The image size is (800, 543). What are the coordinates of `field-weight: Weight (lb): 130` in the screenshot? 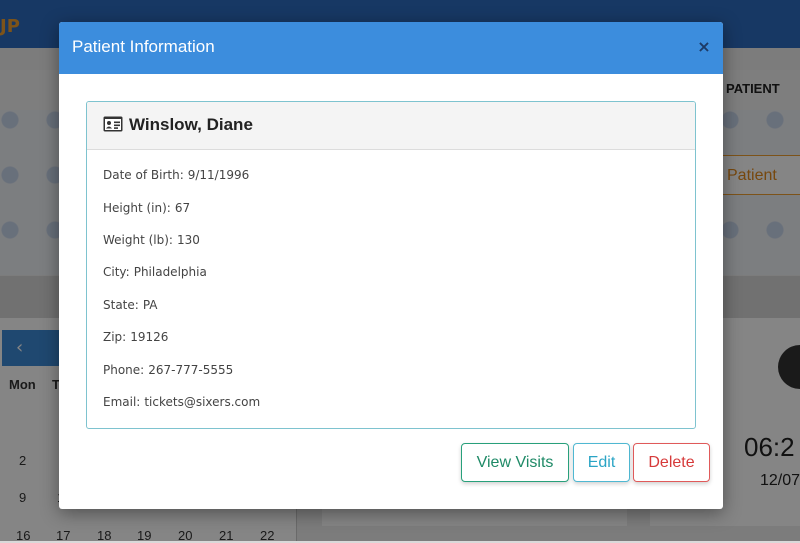 It's located at (151, 240).